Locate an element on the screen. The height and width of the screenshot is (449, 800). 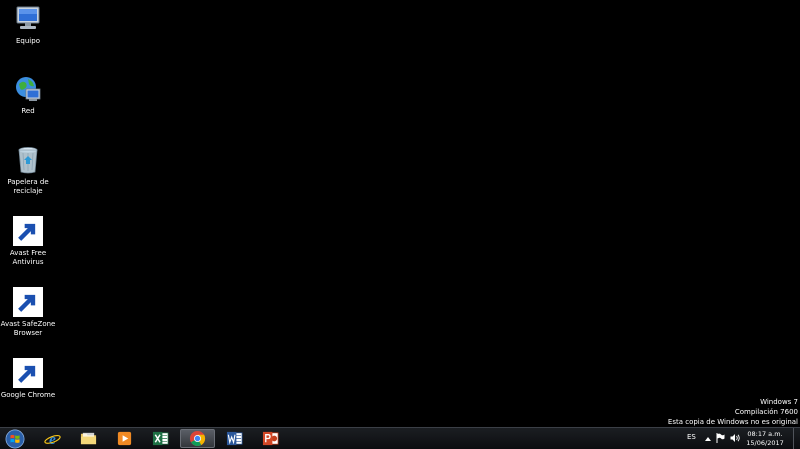
watermark-line-genuine: Esta copia de Windows no es original is located at coordinates (732, 422).